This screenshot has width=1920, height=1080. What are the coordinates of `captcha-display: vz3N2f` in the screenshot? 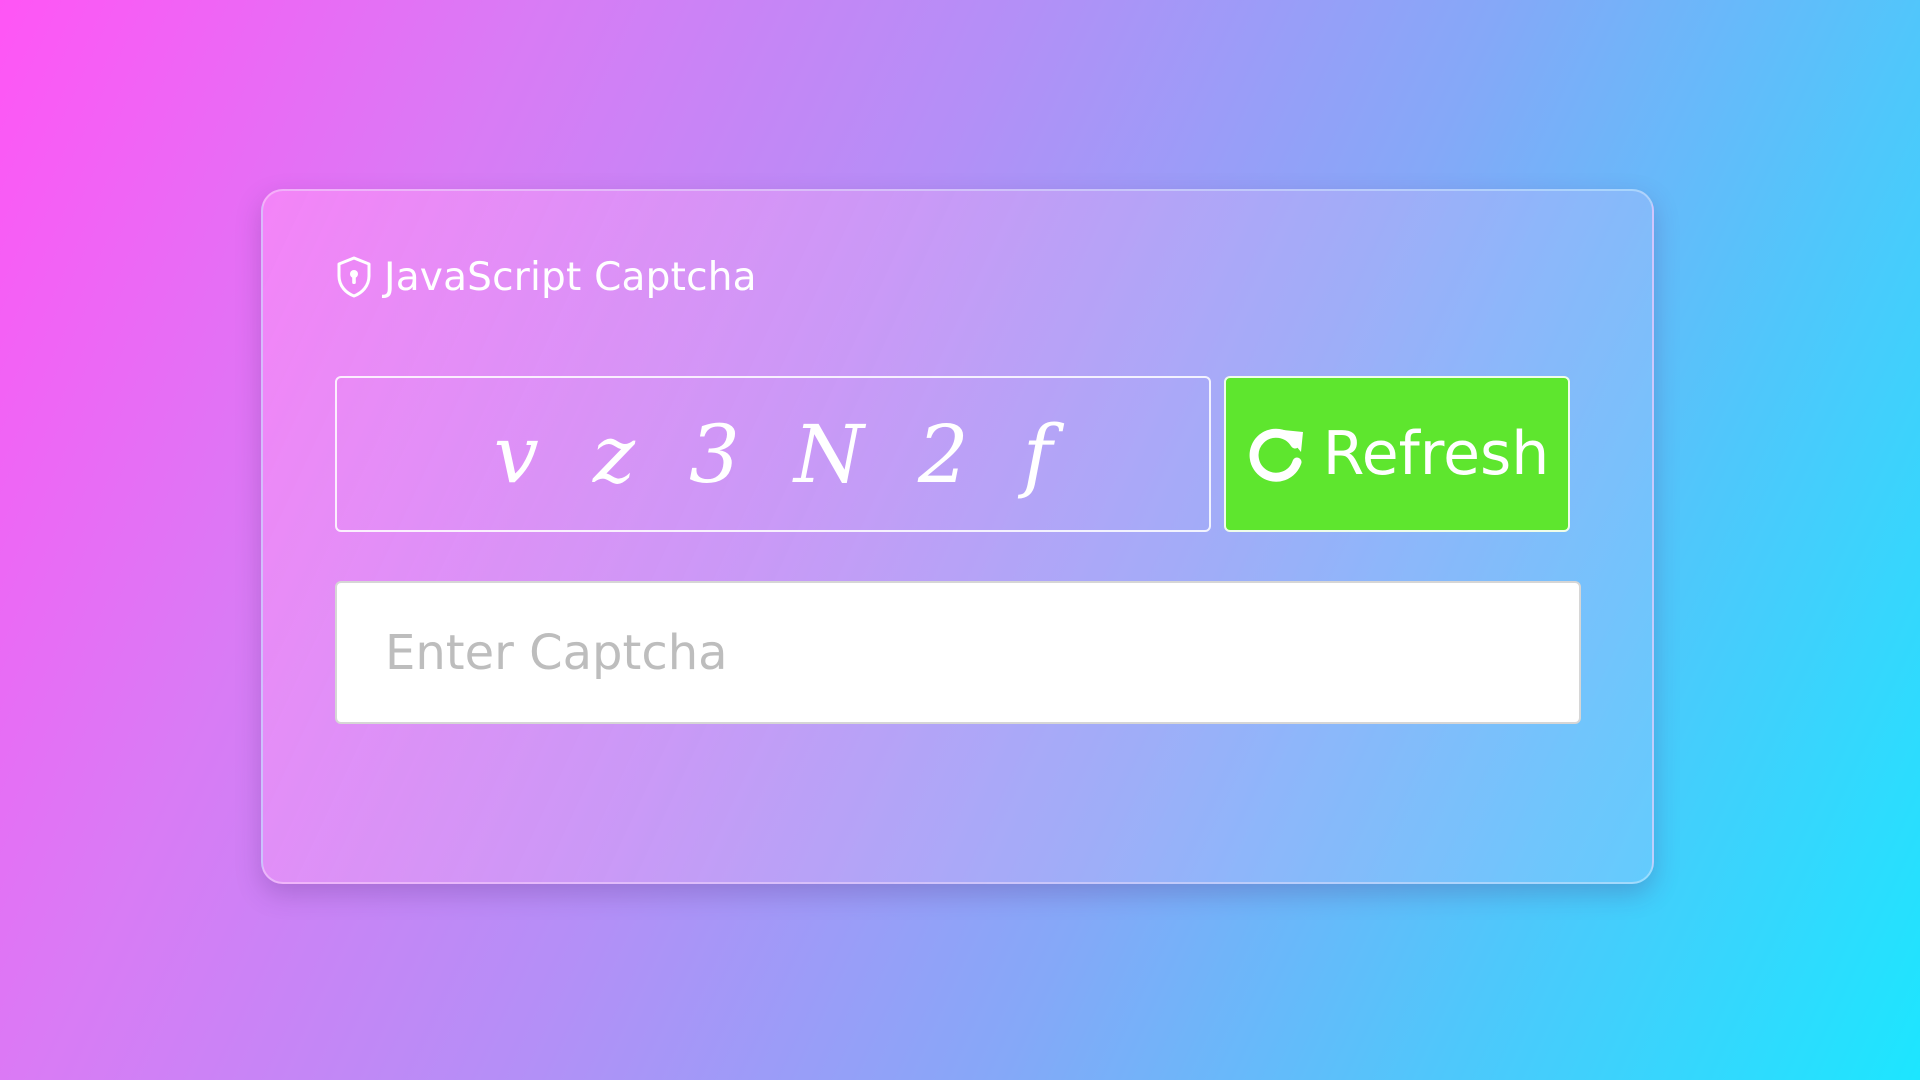 It's located at (773, 454).